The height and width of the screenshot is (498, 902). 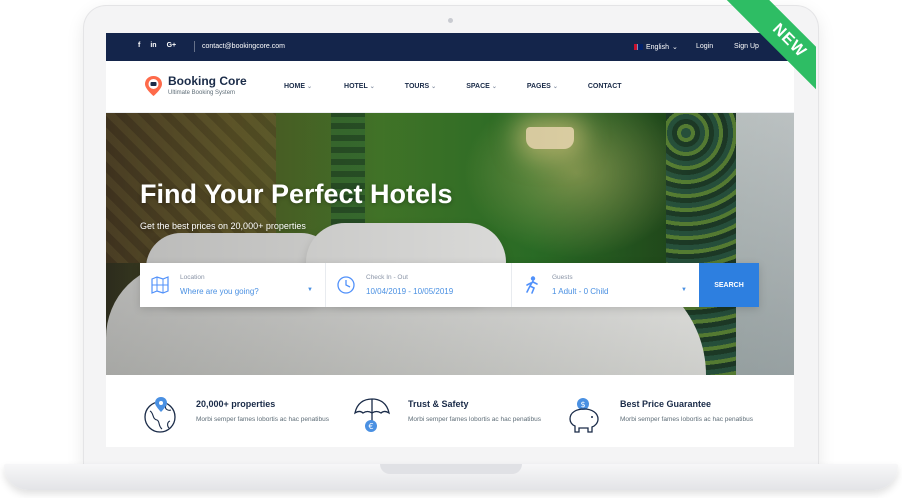 What do you see at coordinates (409, 291) in the screenshot?
I see `date-range-input: 10/04/2019 - 10/05/2019` at bounding box center [409, 291].